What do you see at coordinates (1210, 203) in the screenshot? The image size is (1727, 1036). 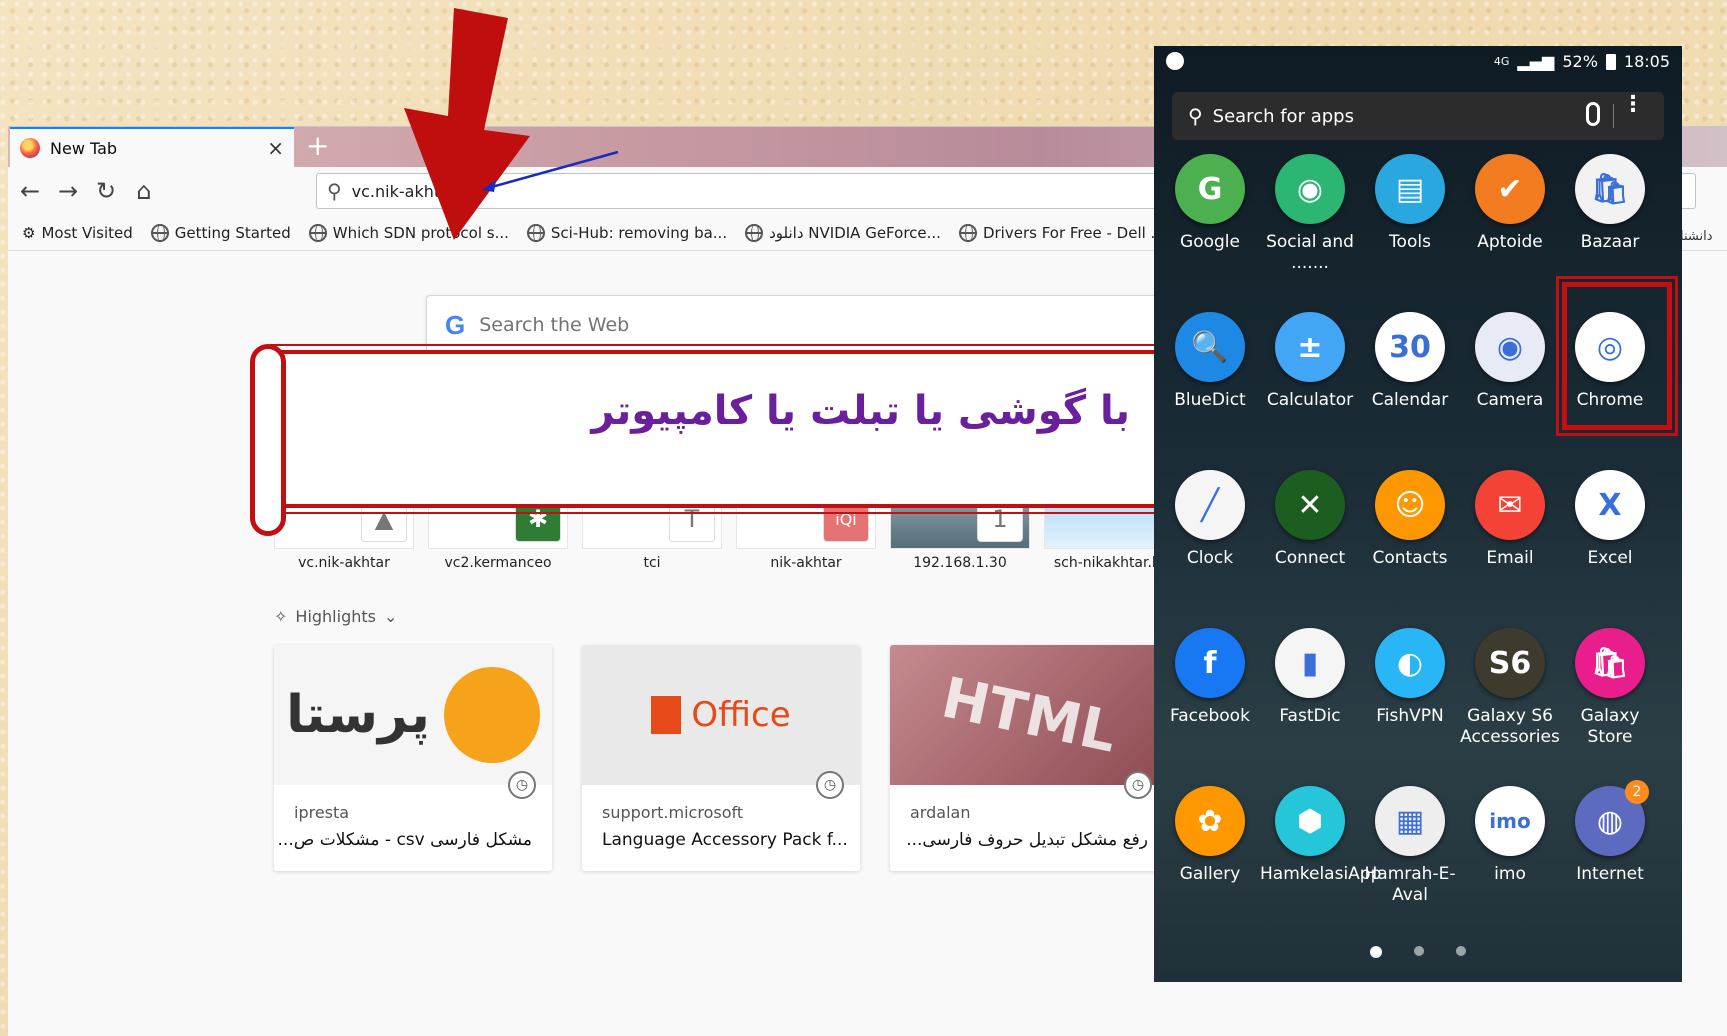 I see `app-google: G Google` at bounding box center [1210, 203].